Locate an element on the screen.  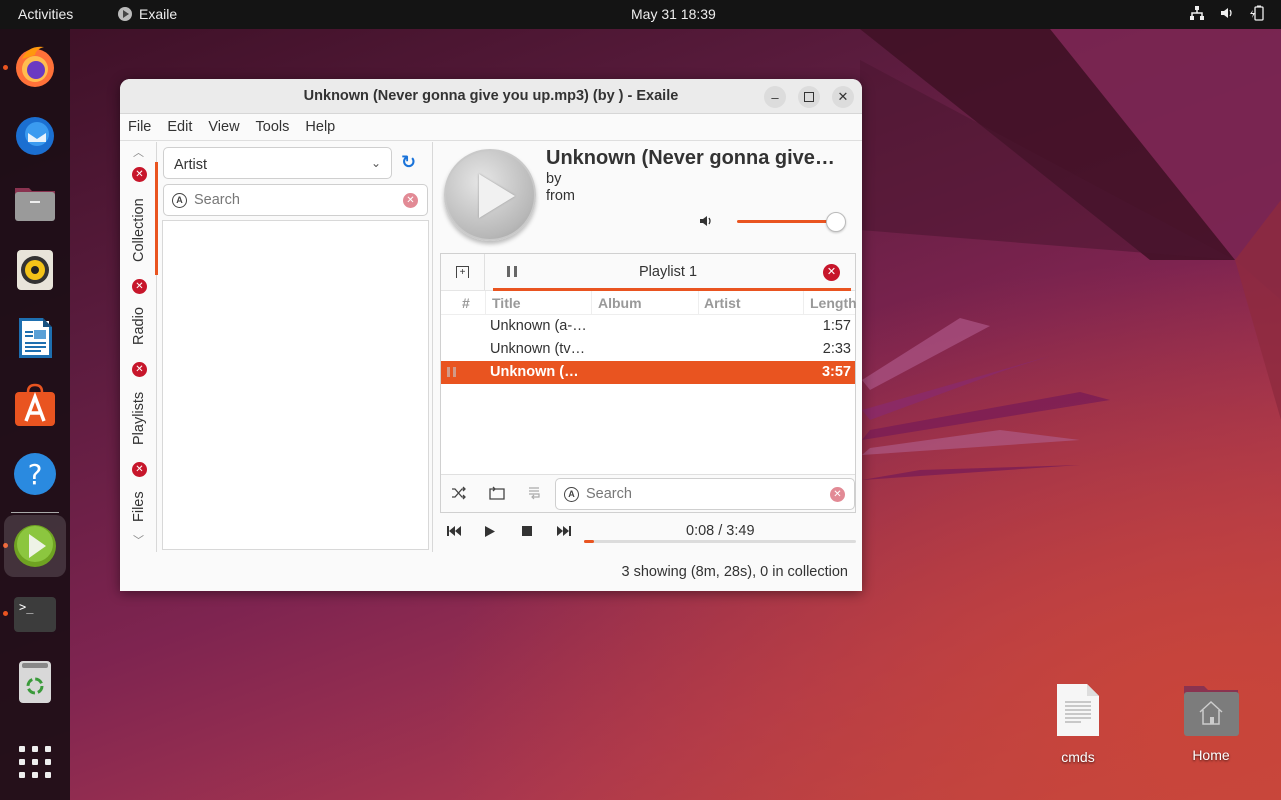
exaile-icon is located at coordinates (35, 546).